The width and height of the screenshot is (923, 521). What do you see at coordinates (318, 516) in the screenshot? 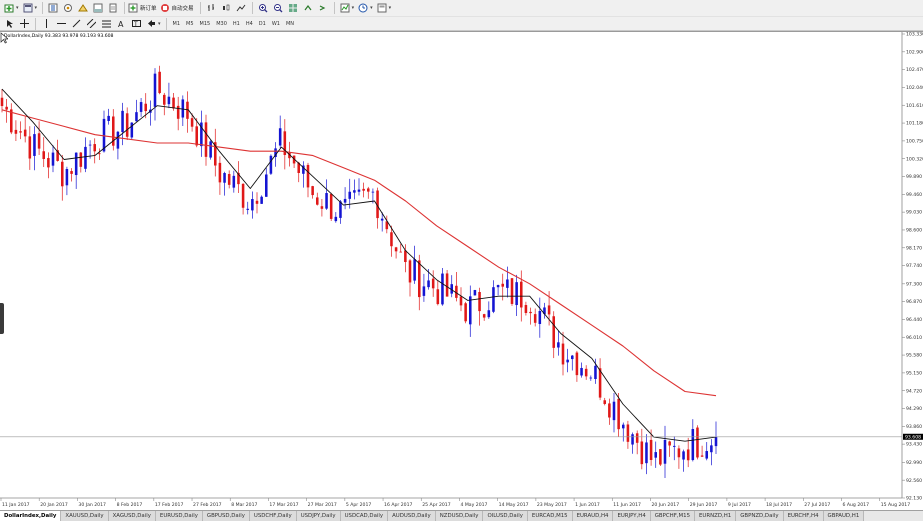
I see `chart-tab: USDJPY,Daily` at bounding box center [318, 516].